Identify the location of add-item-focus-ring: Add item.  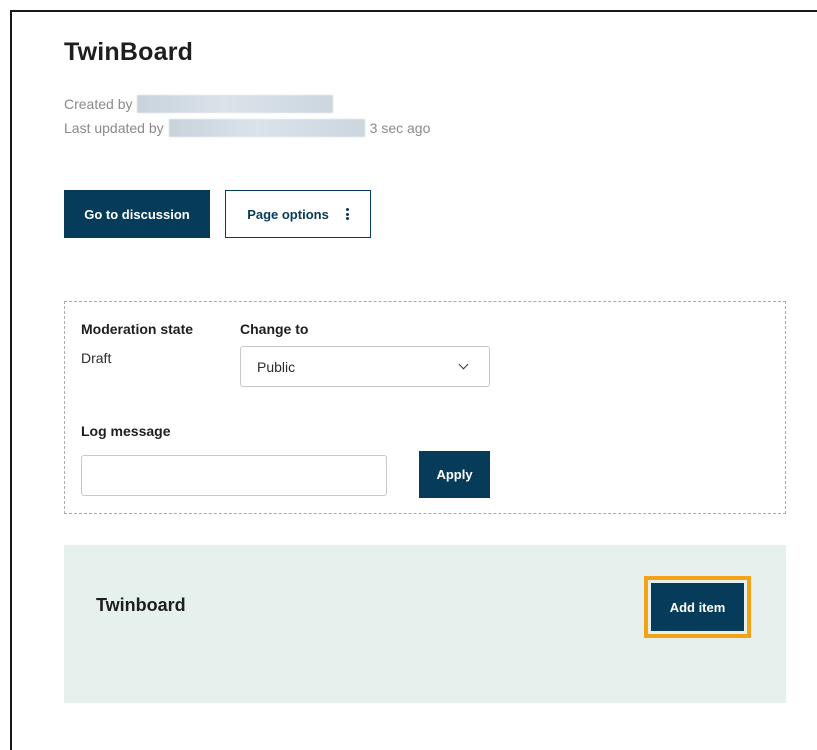
(697, 607).